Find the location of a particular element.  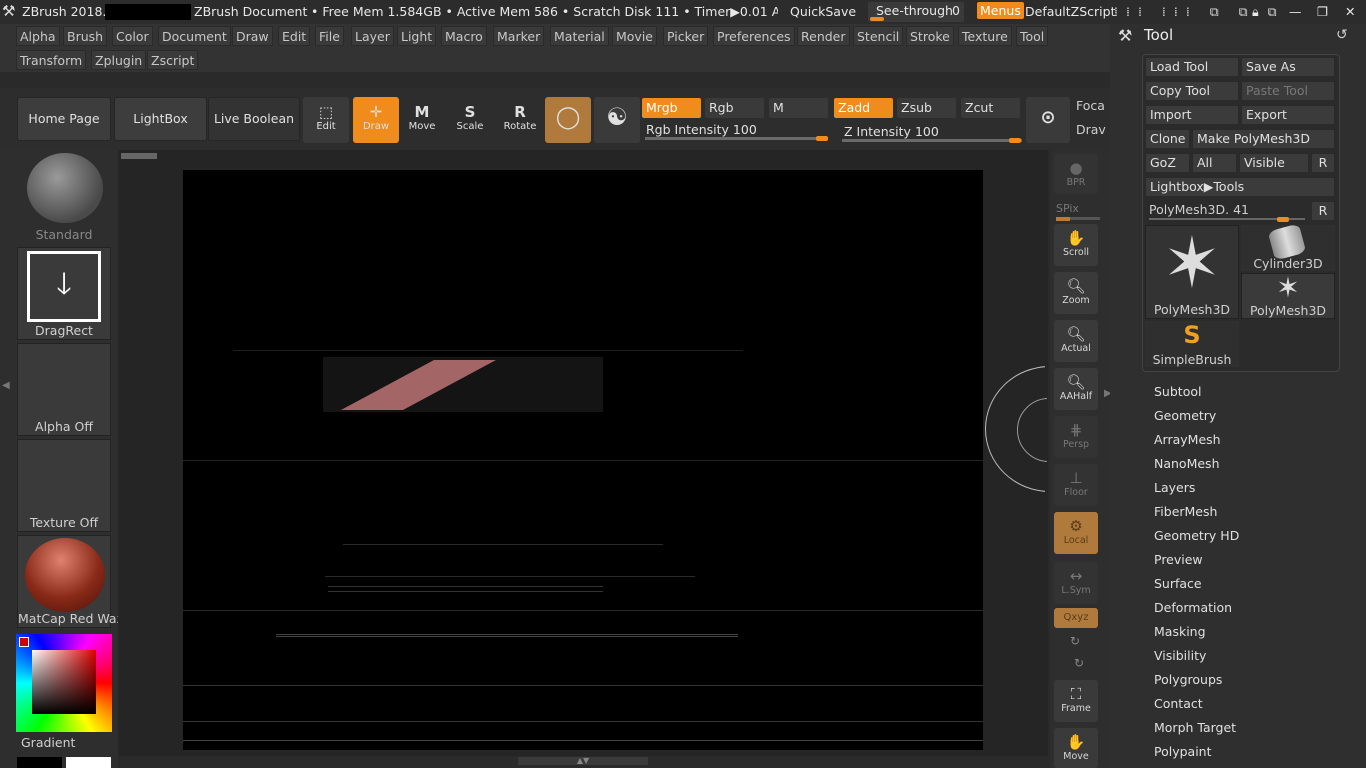

menu-picker: Picker is located at coordinates (686, 36).